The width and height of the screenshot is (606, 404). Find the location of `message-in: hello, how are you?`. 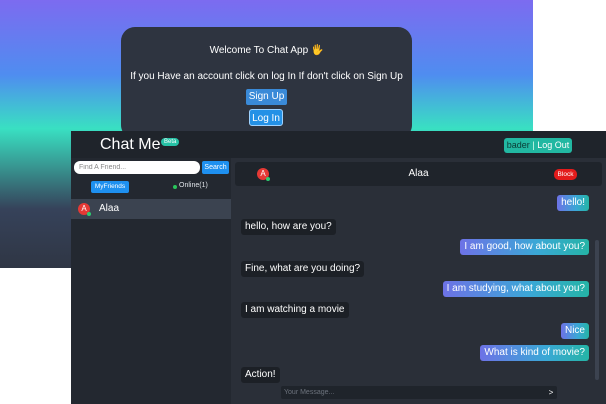

message-in: hello, how are you? is located at coordinates (288, 227).